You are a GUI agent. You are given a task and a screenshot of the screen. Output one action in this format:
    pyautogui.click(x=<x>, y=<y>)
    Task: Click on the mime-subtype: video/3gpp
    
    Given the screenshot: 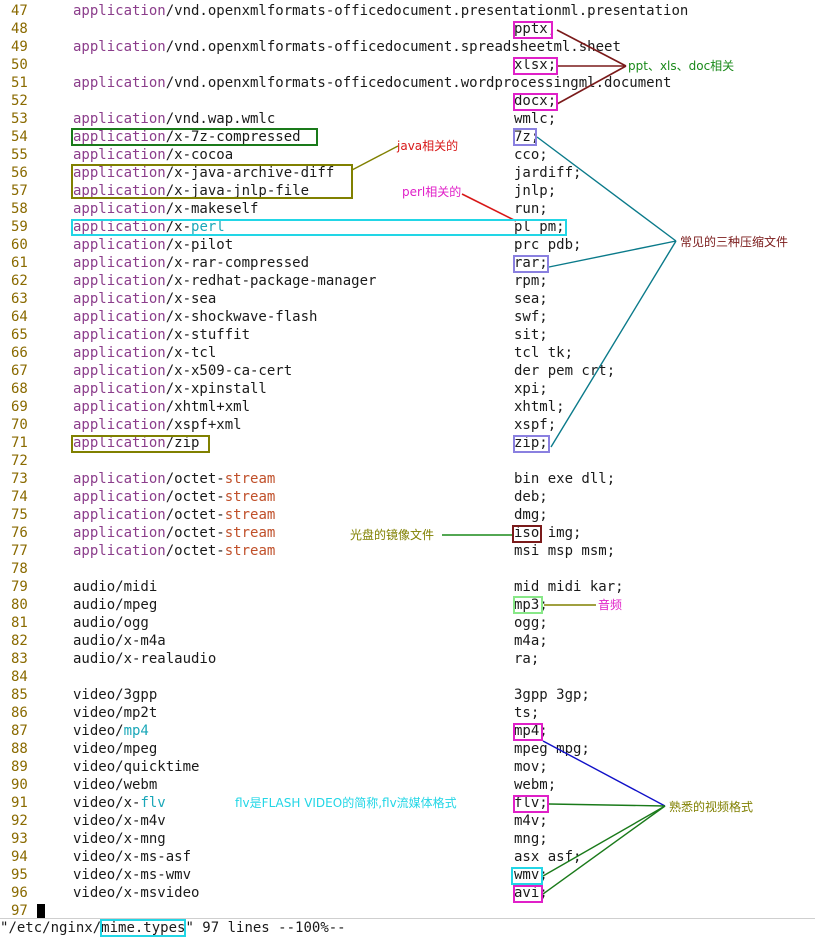 What is the action you would take?
    pyautogui.click(x=115, y=695)
    